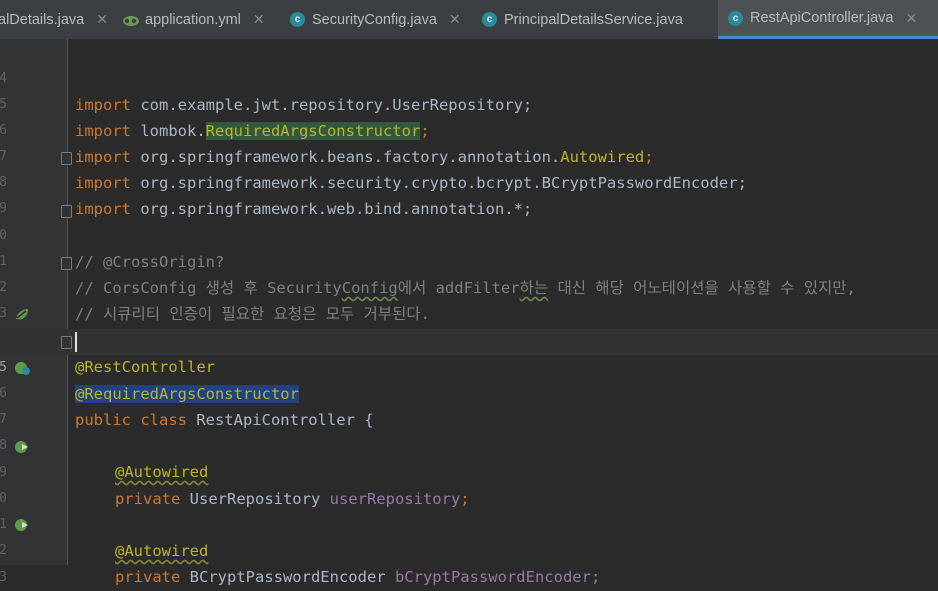 This screenshot has height=591, width=938. What do you see at coordinates (469, 234) in the screenshot?
I see `code-line: 0 // @CrossOrigin?` at bounding box center [469, 234].